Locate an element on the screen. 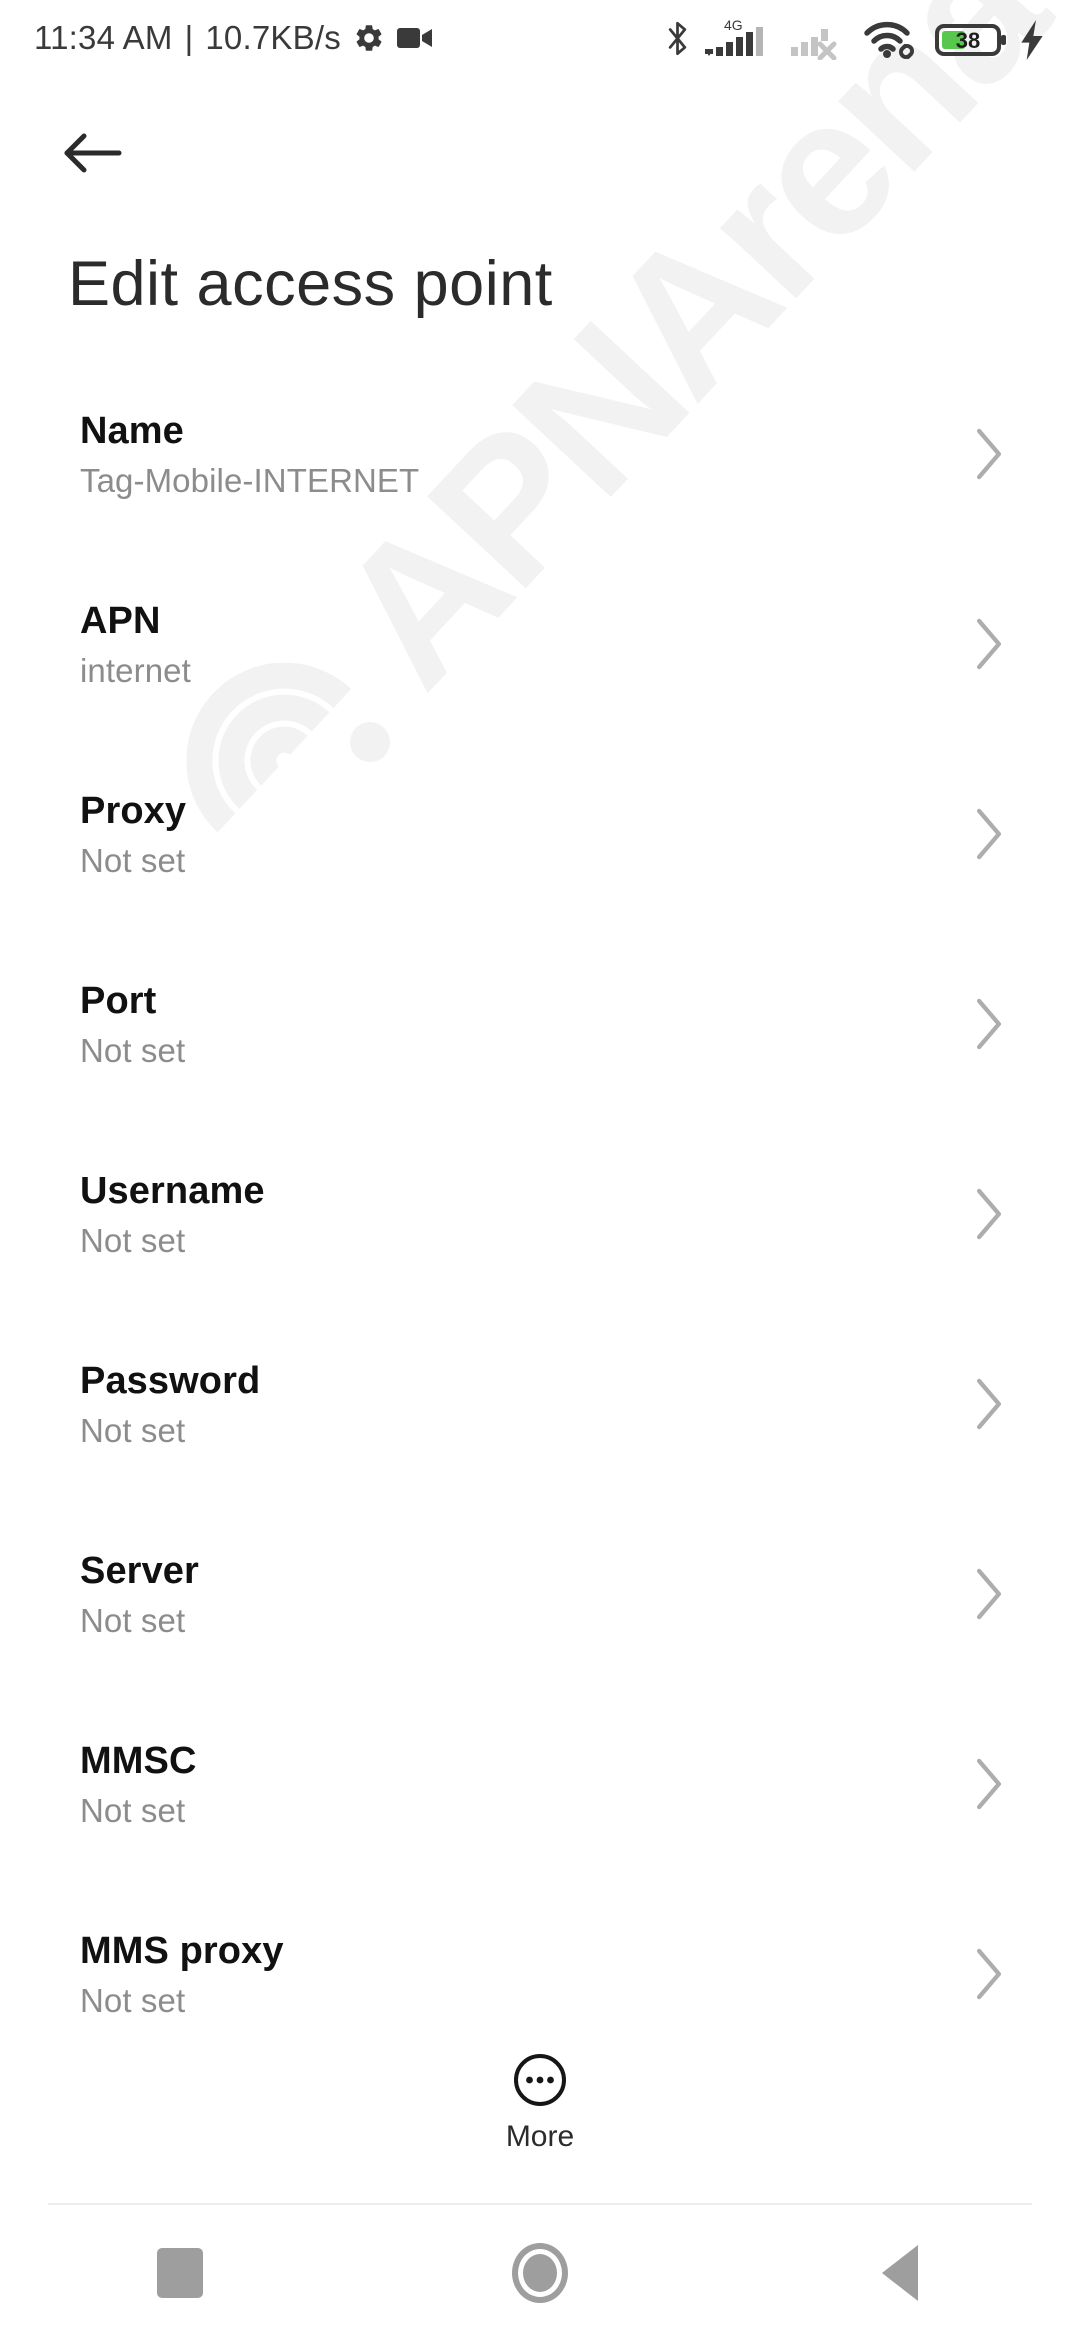  triangle-left-icon is located at coordinates (900, 2272).